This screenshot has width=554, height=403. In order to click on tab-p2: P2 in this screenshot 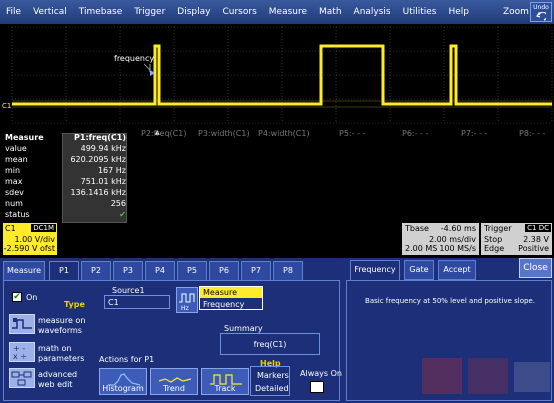, I will do `click(96, 270)`.